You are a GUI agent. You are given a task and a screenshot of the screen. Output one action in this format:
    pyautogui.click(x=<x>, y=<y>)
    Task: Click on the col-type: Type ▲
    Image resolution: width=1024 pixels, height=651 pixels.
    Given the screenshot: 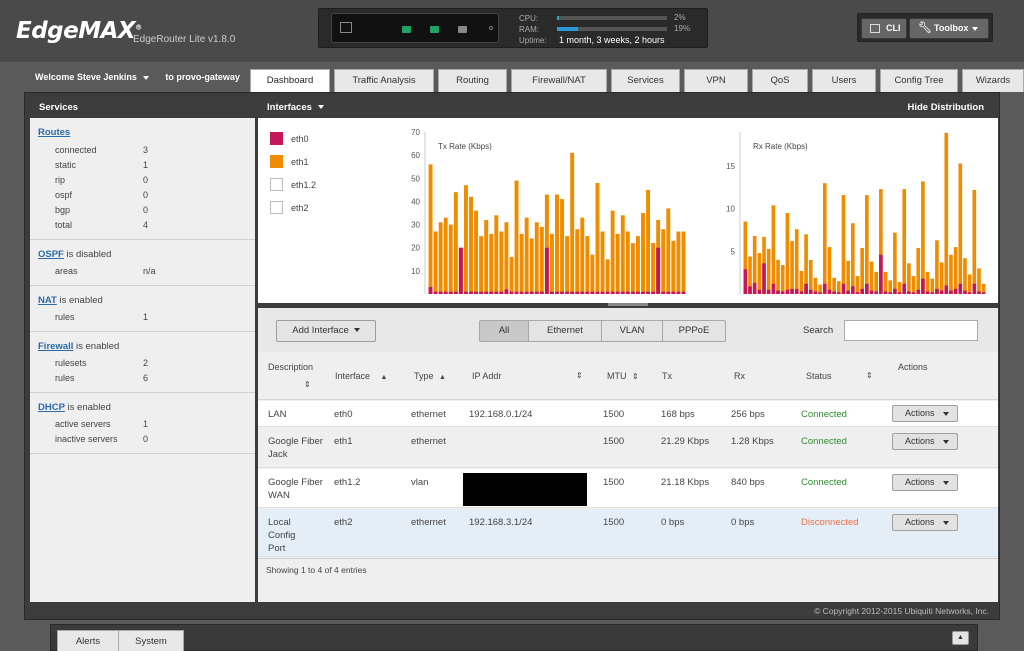 What is the action you would take?
    pyautogui.click(x=430, y=376)
    